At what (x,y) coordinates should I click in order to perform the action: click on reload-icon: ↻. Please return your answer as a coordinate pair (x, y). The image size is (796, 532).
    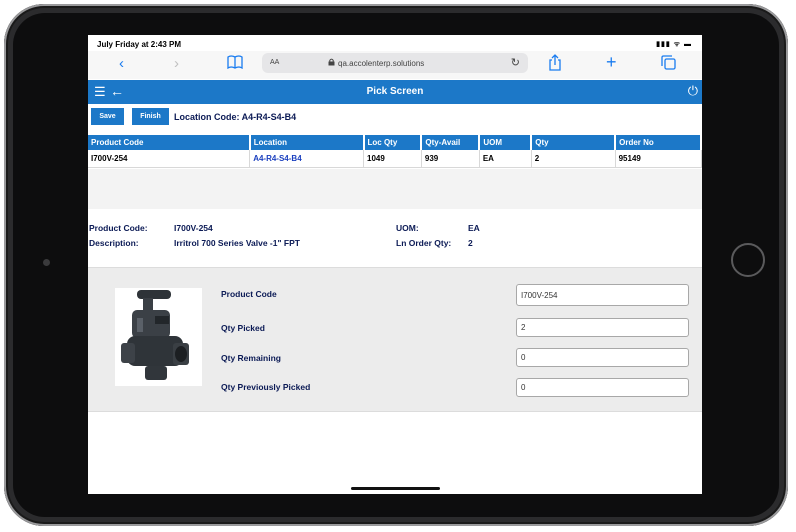
    Looking at the image, I should click on (515, 62).